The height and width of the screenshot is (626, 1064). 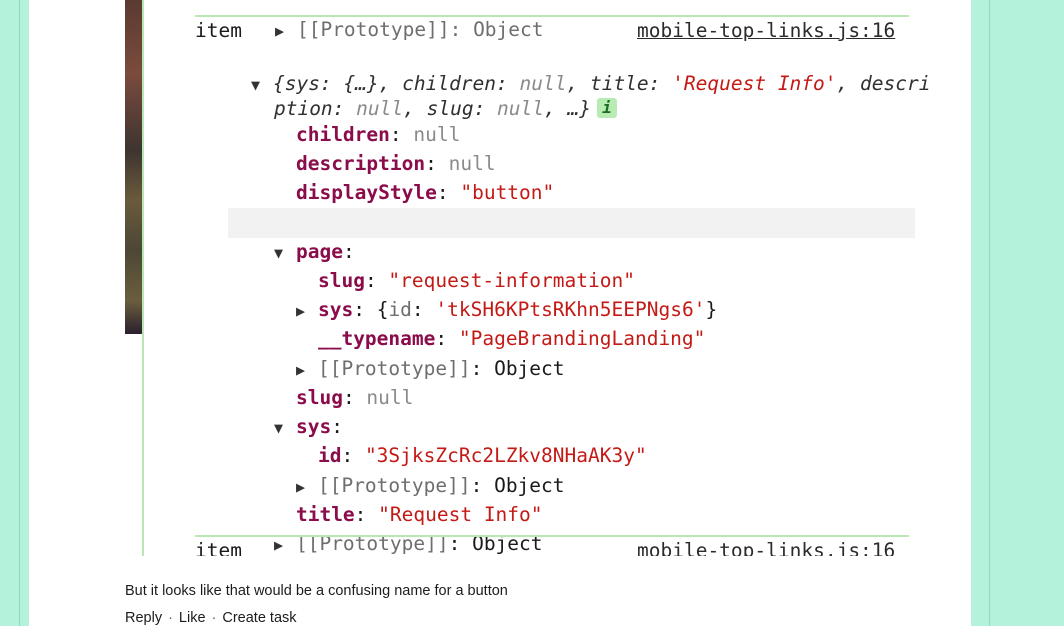 What do you see at coordinates (407, 352) in the screenshot?
I see `prop-page-prototype: ▶ [[Prototype]]: Object` at bounding box center [407, 352].